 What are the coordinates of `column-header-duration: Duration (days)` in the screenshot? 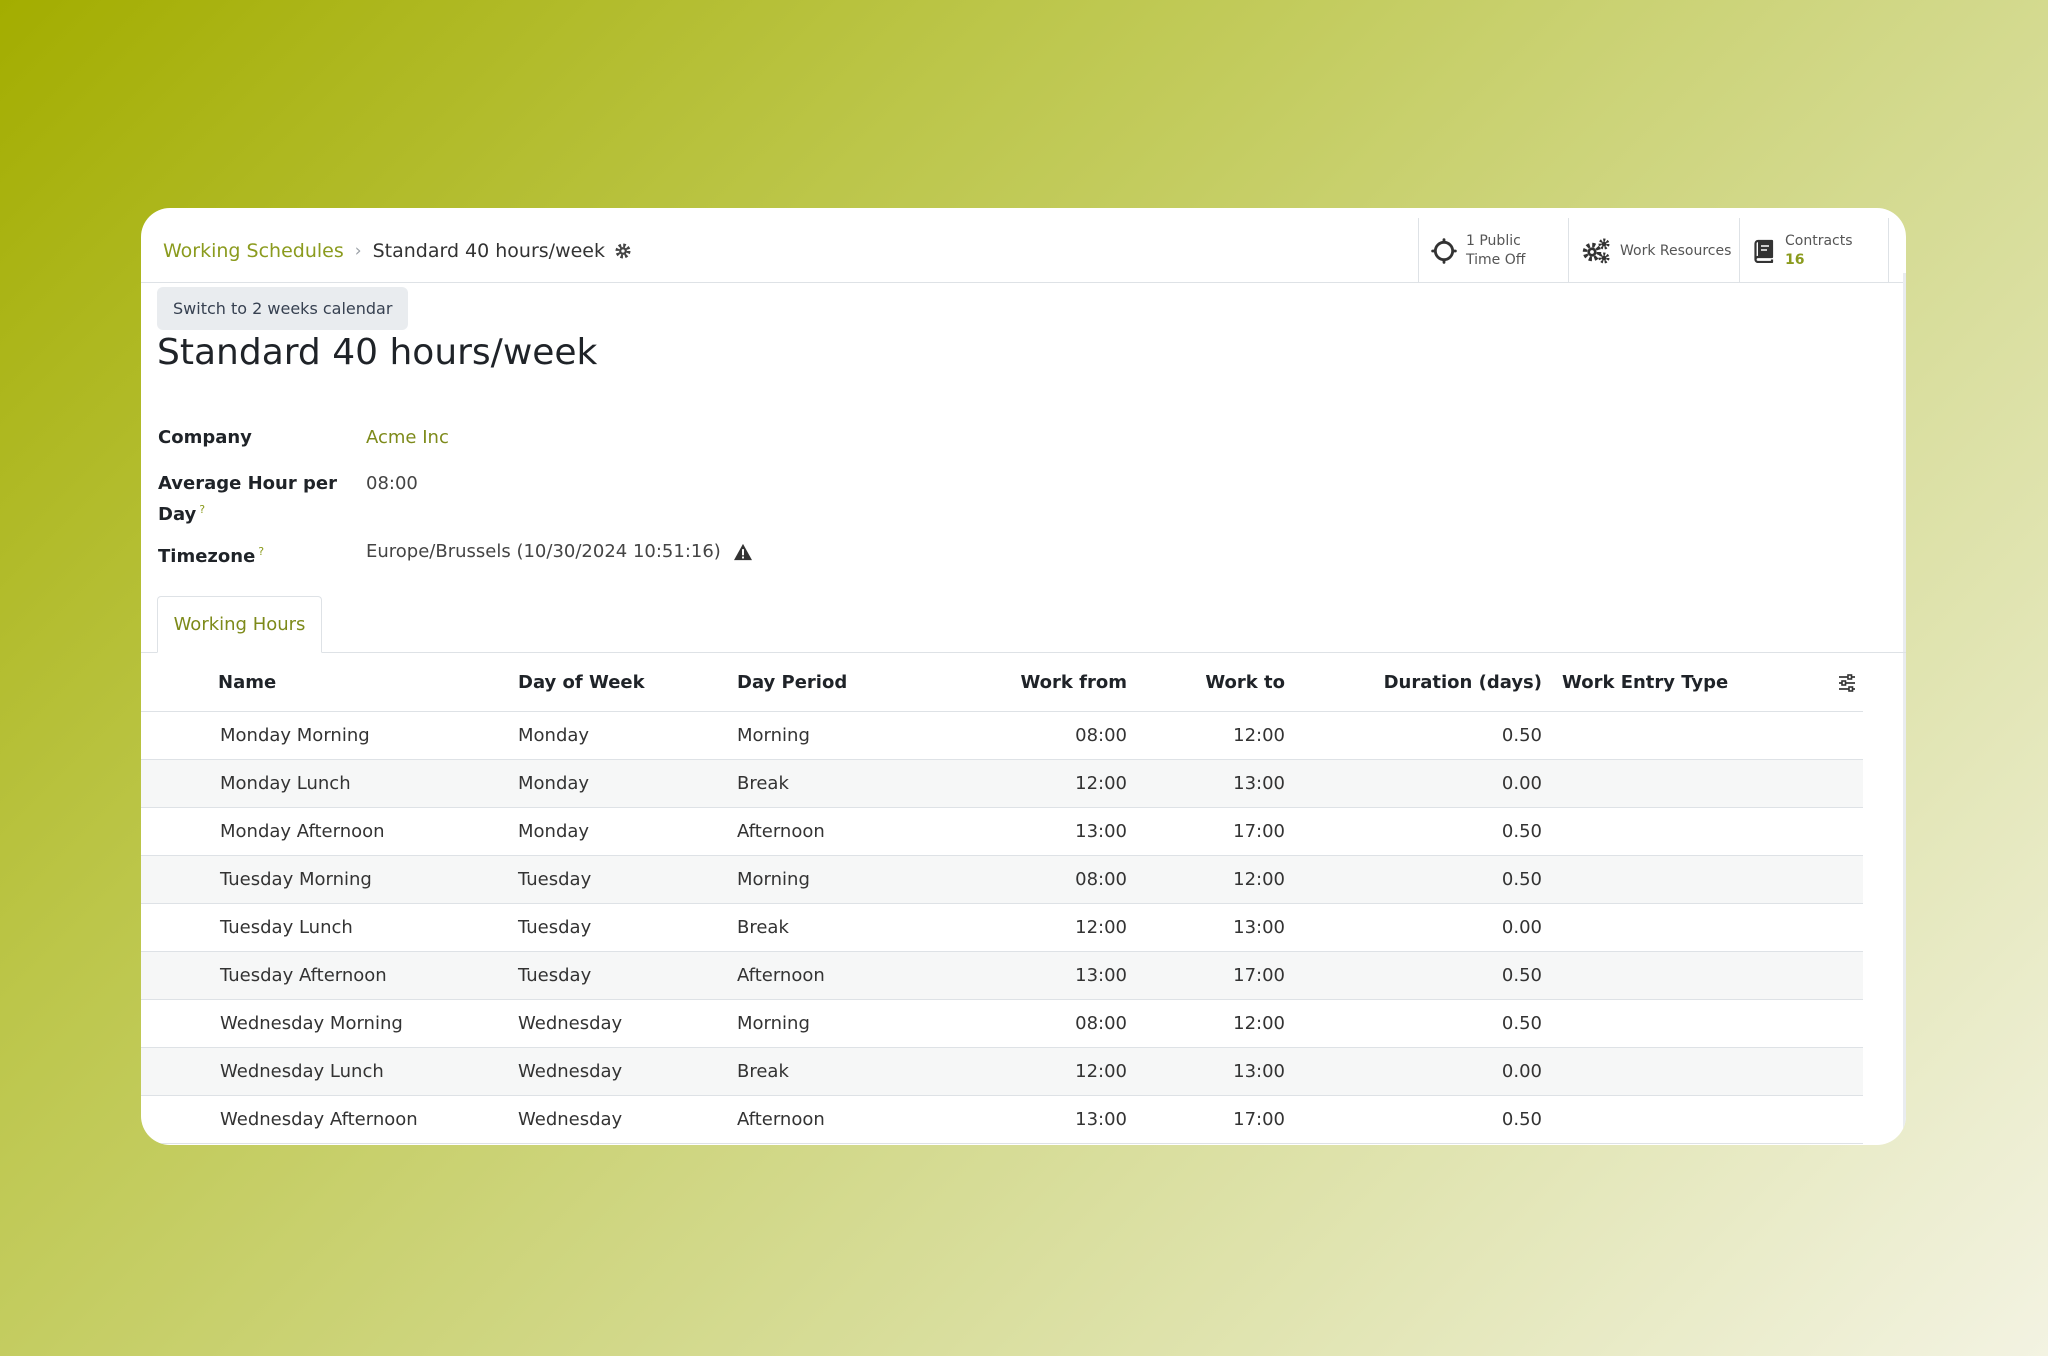 It's located at (1413, 682).